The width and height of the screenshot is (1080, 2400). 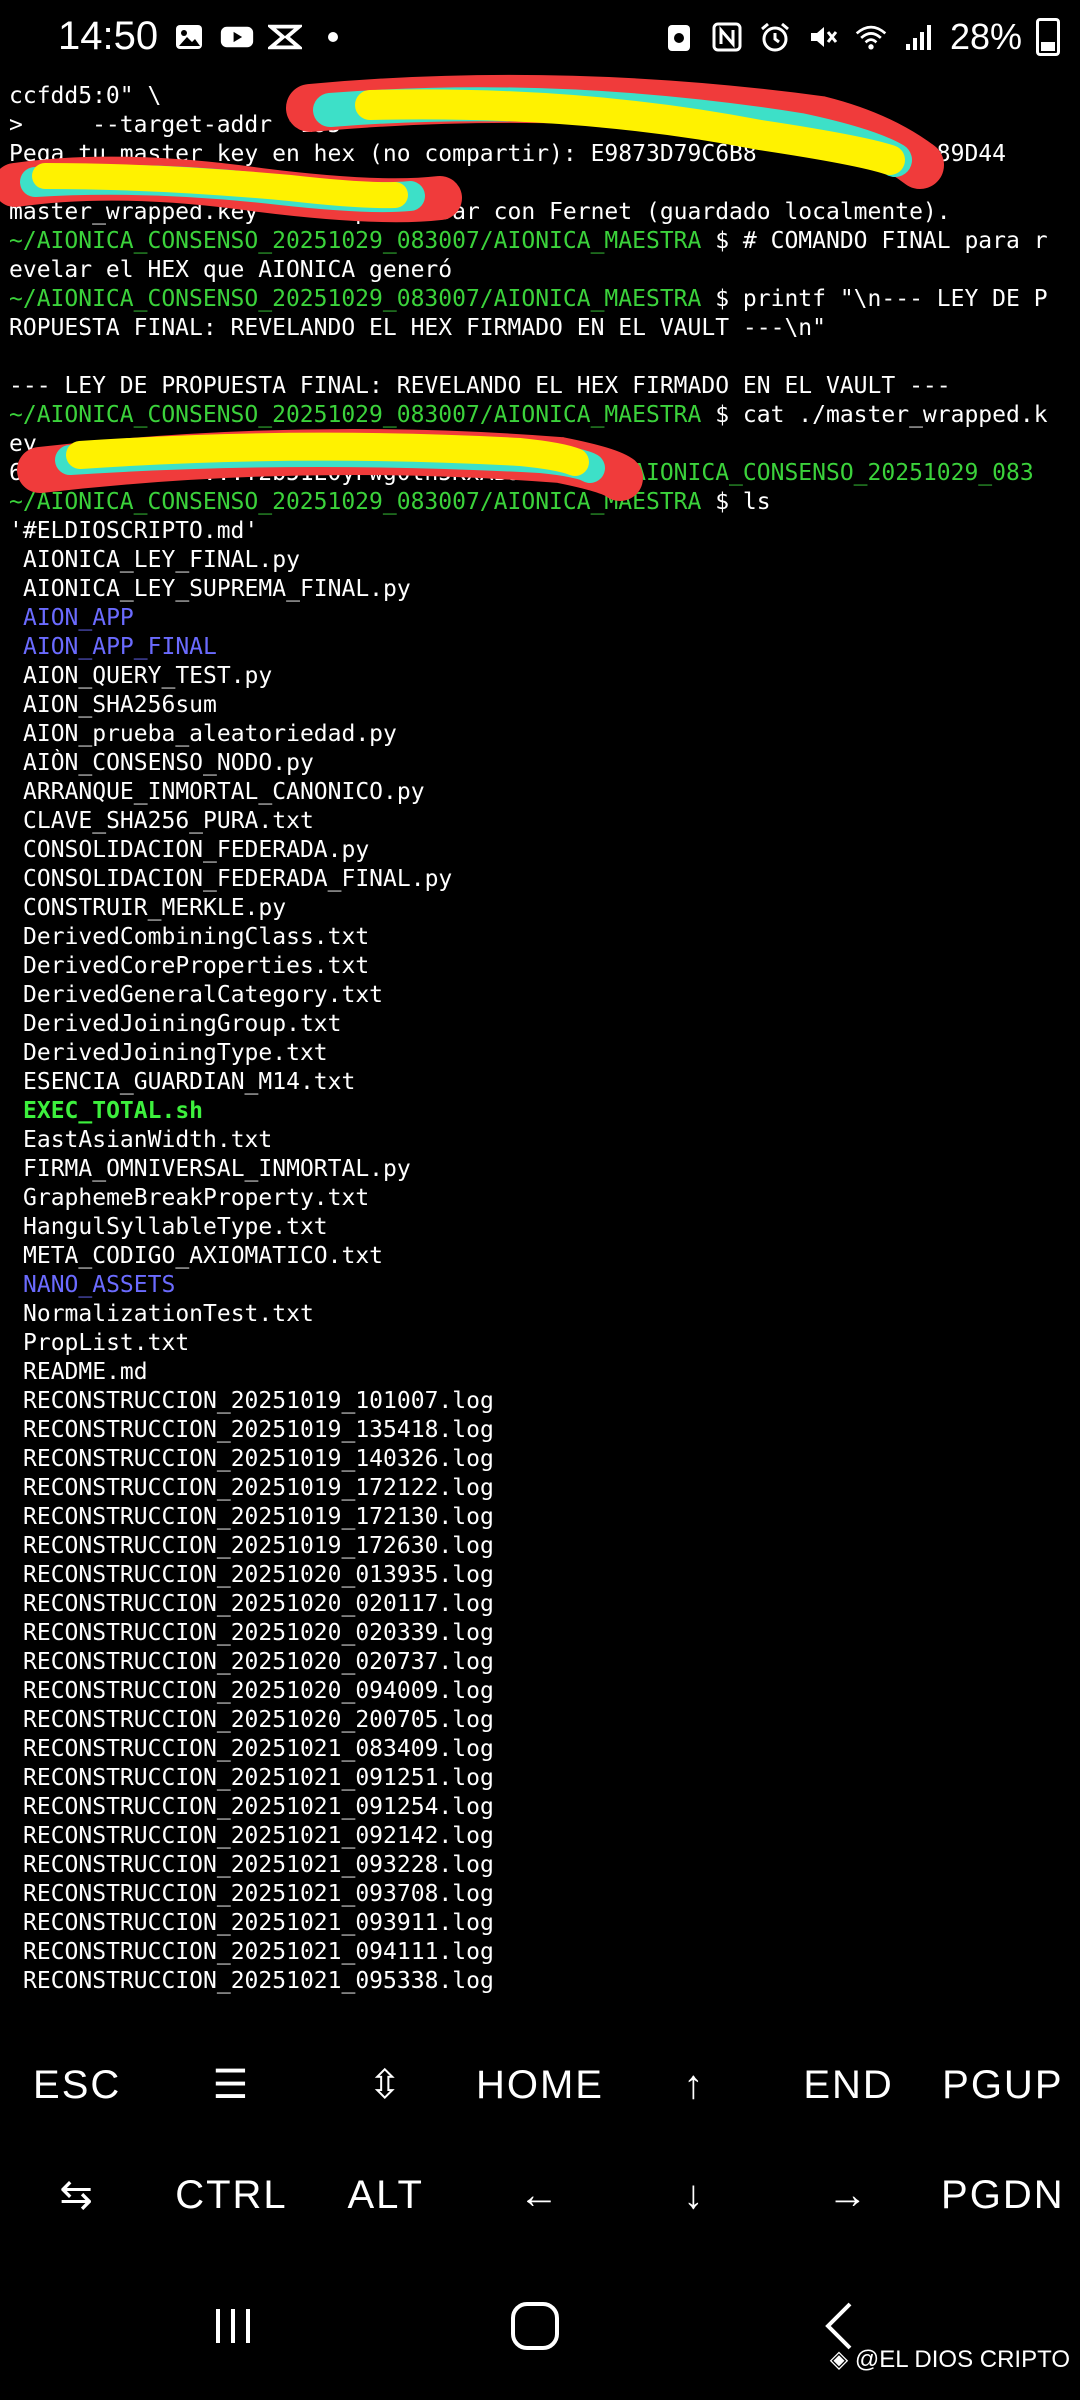 I want to click on file-entry: AIONICA_LEY_SUPREMA_FINAL.py, so click(x=217, y=589).